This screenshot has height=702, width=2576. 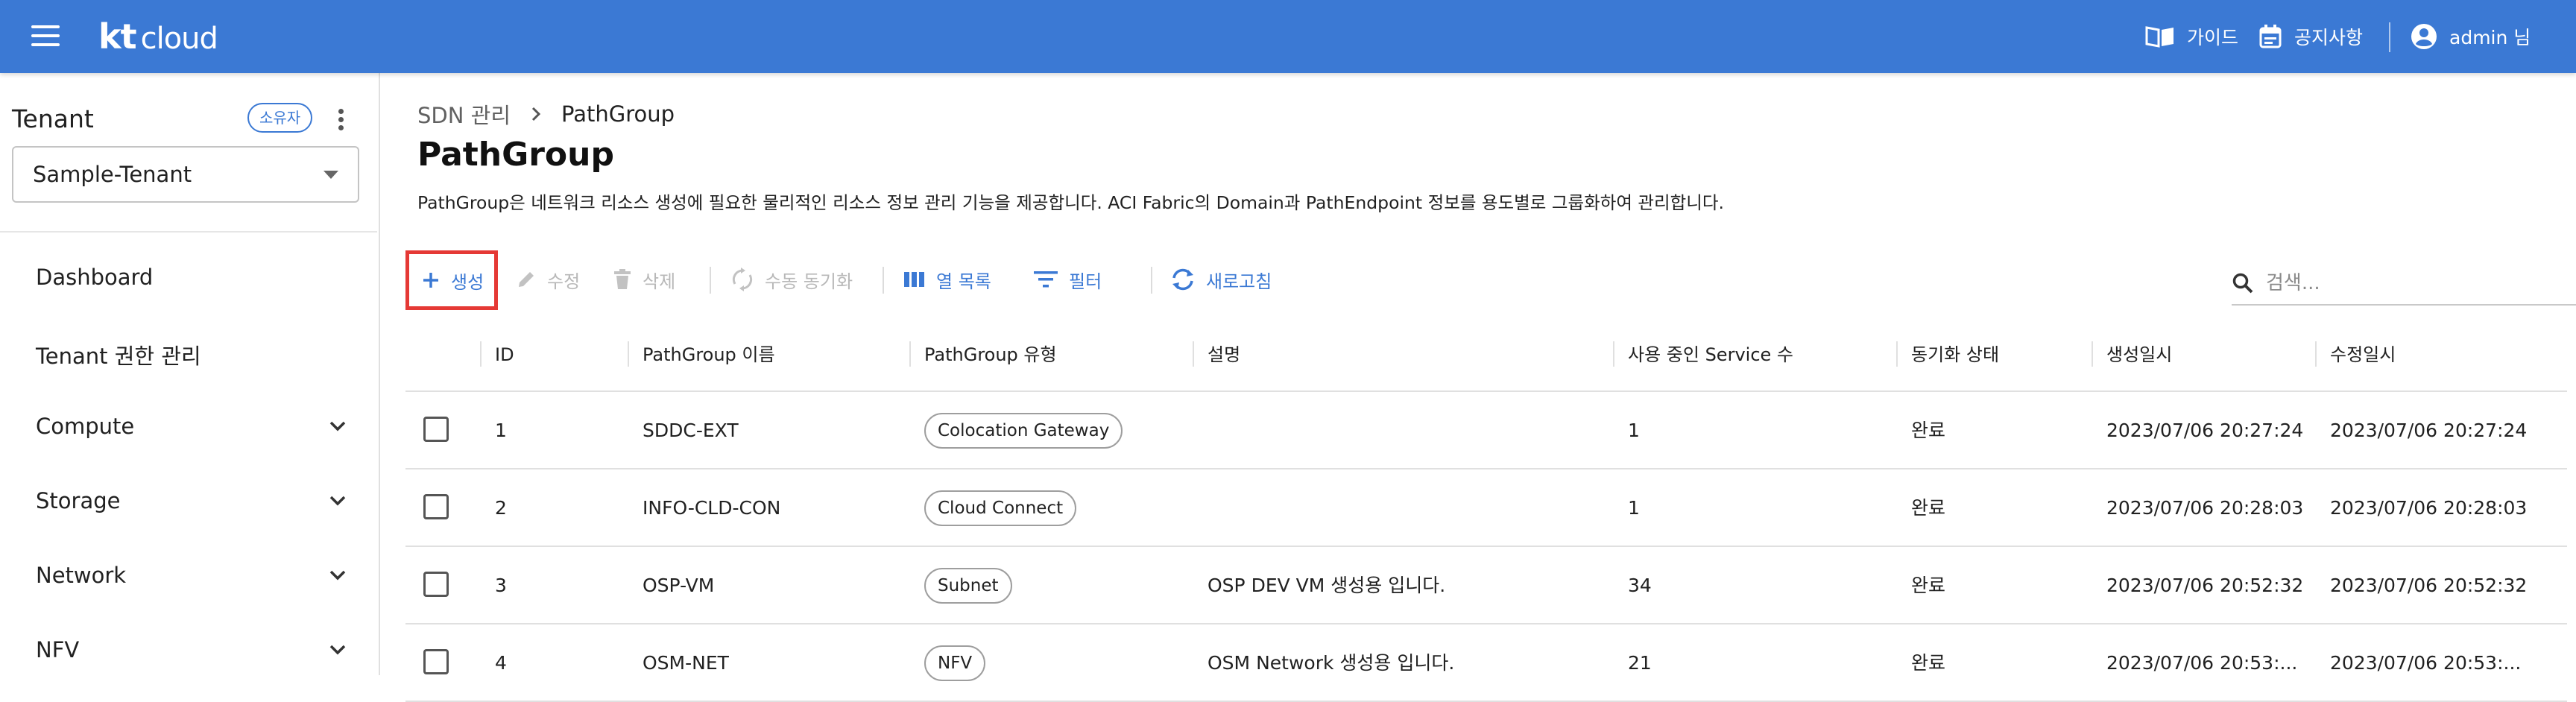 I want to click on sidebar-item-label: Compute, so click(x=85, y=426).